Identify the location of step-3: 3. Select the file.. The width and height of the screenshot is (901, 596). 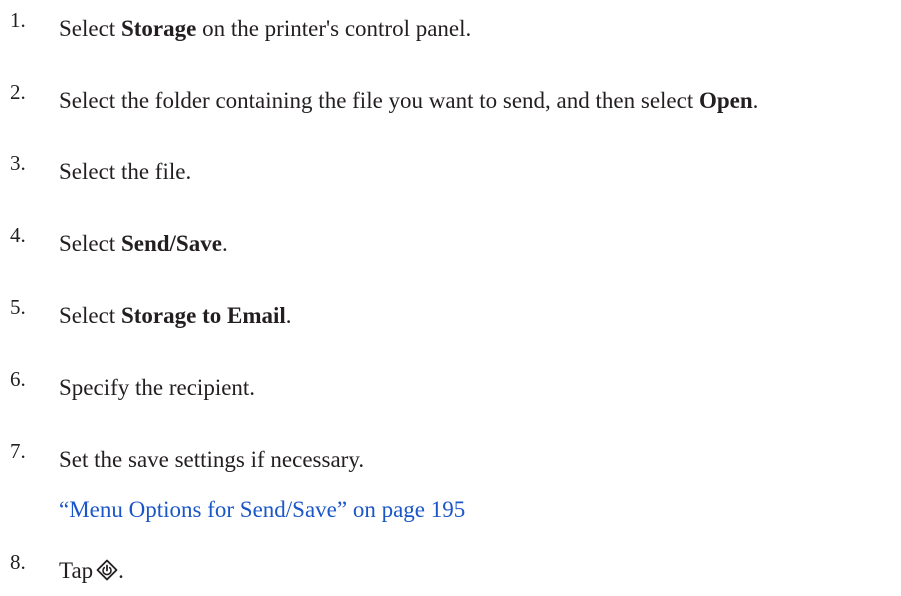
(455, 171).